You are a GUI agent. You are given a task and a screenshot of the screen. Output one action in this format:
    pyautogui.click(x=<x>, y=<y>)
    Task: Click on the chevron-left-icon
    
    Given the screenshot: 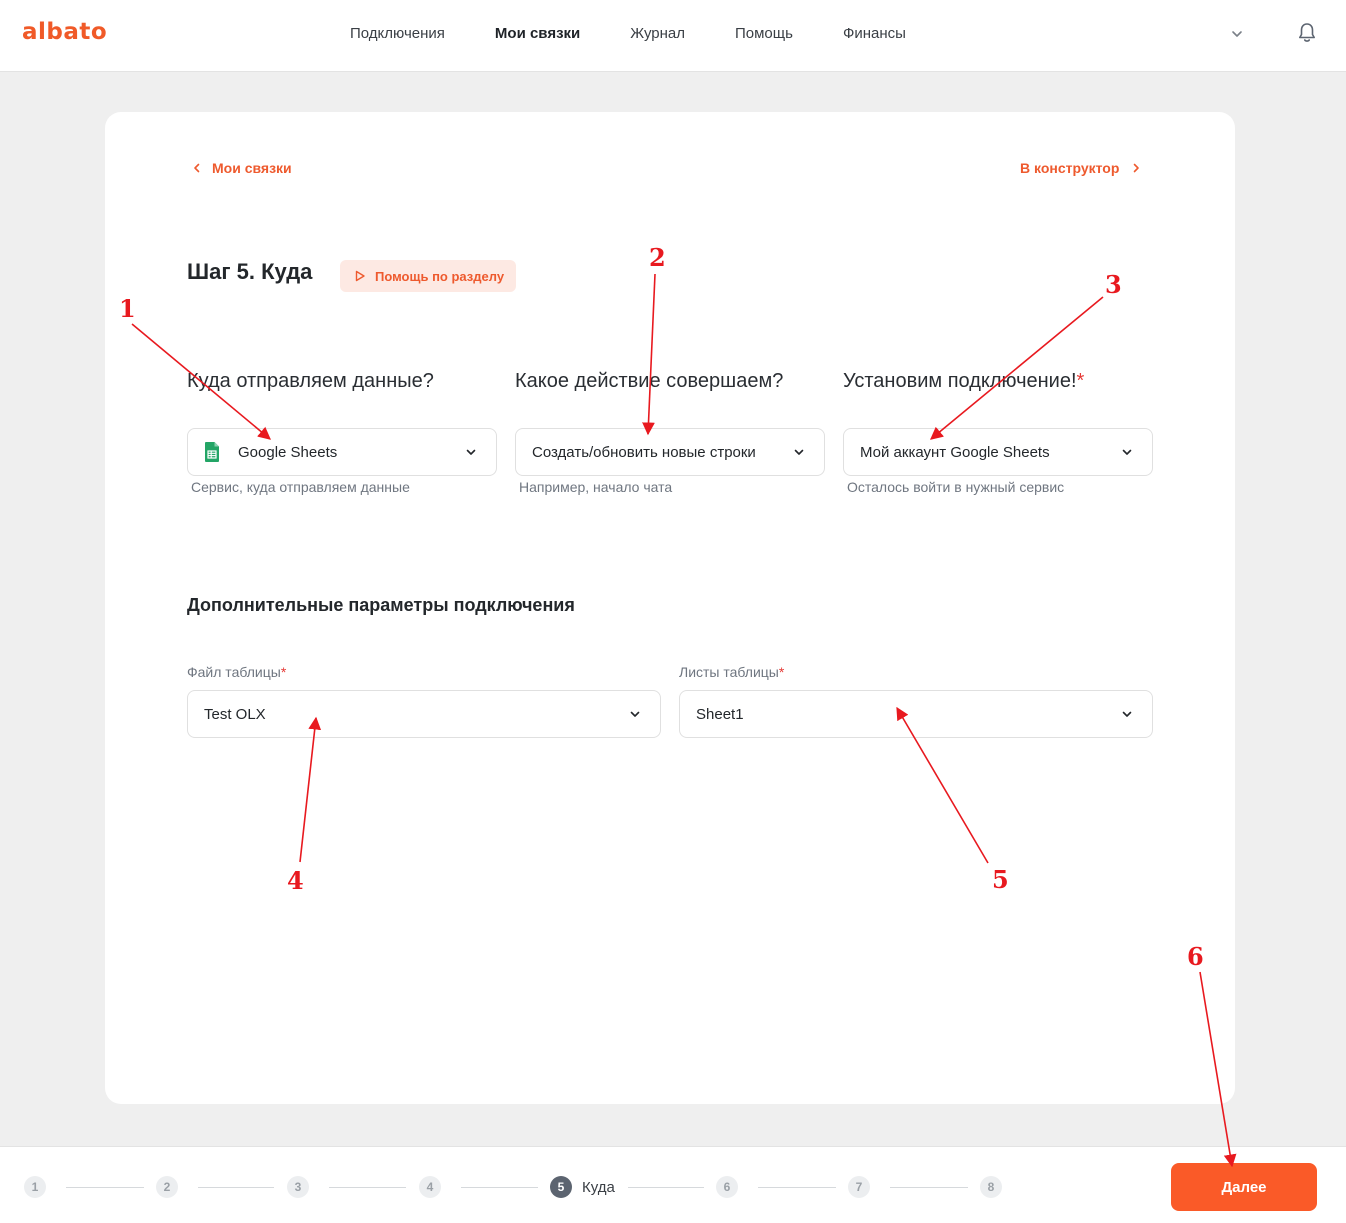 What is the action you would take?
    pyautogui.click(x=197, y=168)
    